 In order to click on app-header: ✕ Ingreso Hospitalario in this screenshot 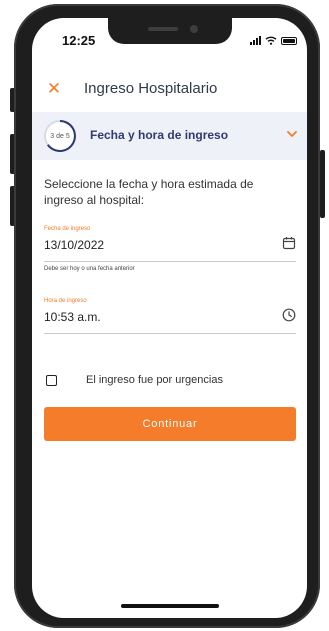, I will do `click(169, 90)`.